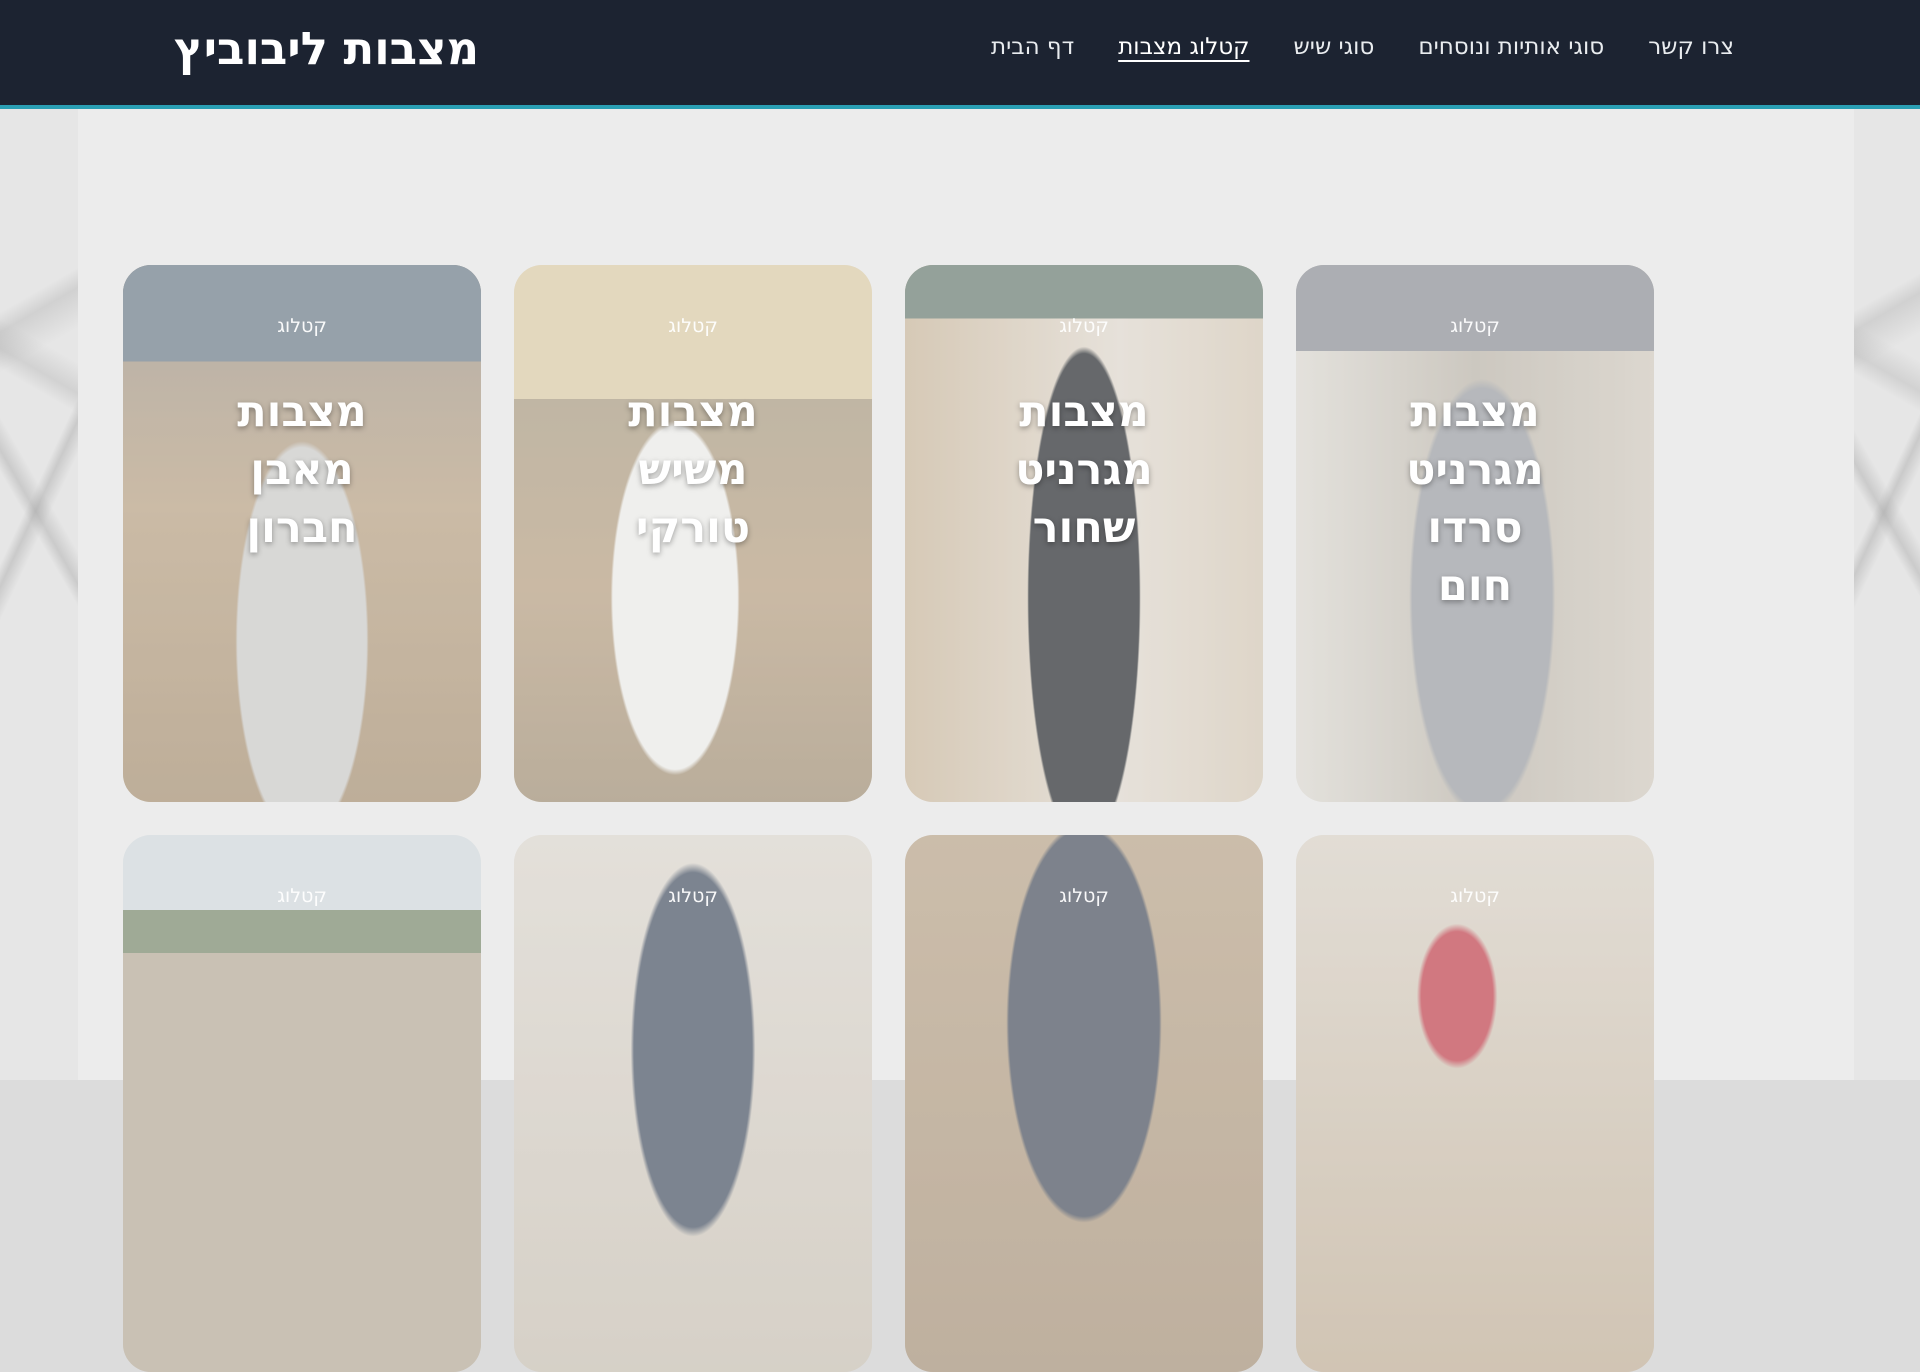  I want to click on nav-catalog: קטלוג מצבות, so click(1183, 47).